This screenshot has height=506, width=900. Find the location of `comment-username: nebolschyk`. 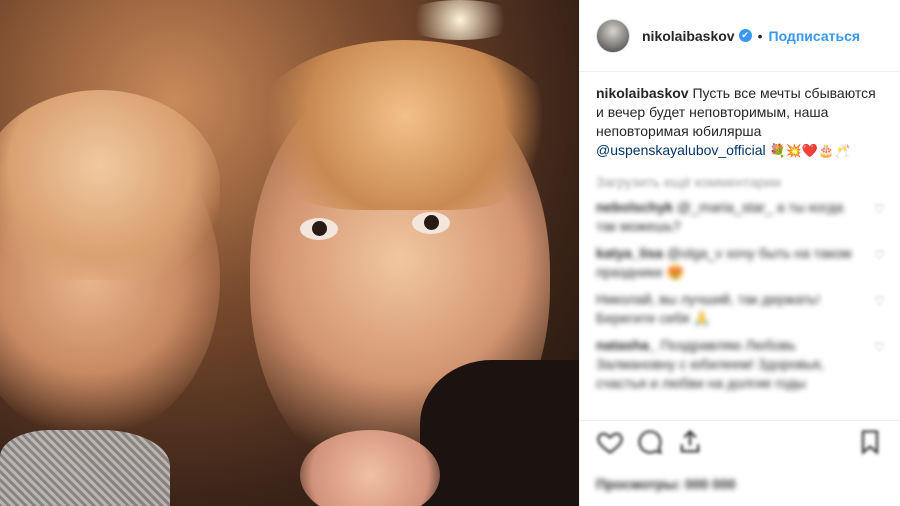

comment-username: nebolschyk is located at coordinates (634, 207).